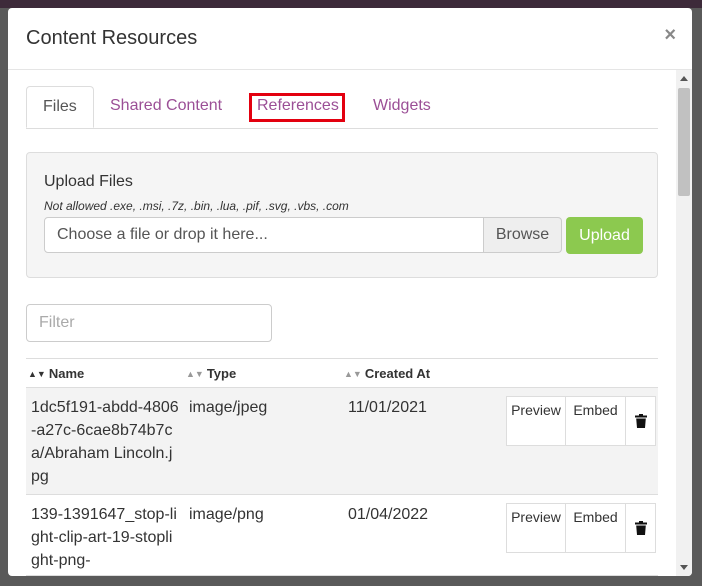 The image size is (702, 586). What do you see at coordinates (684, 78) in the screenshot?
I see `scroll-up-arrow-icon` at bounding box center [684, 78].